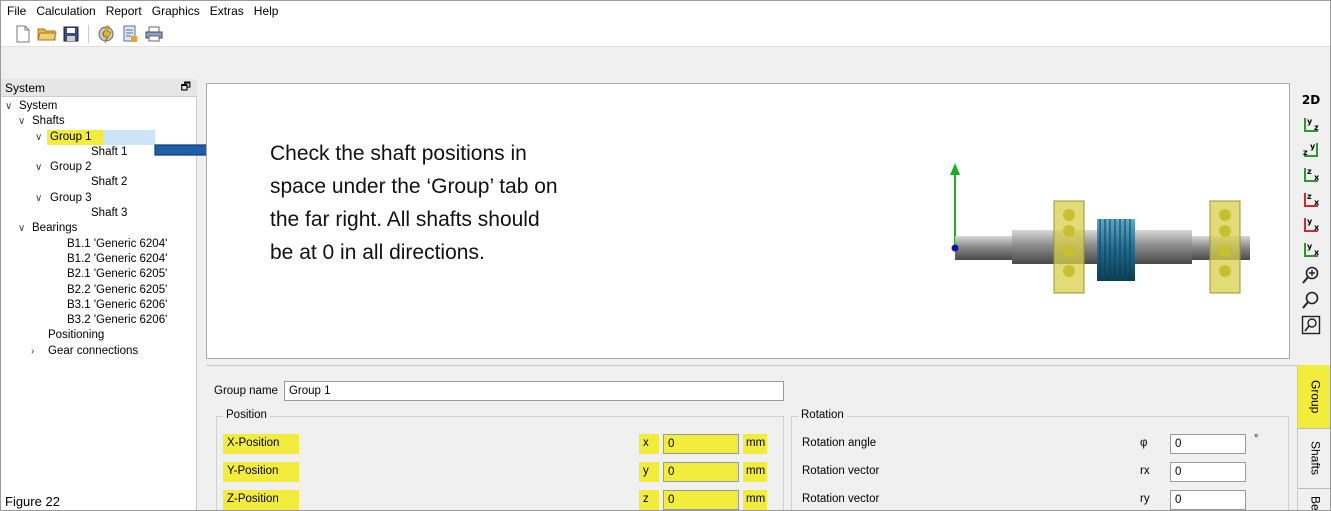 This screenshot has width=1331, height=511. Describe the element at coordinates (377, 252) in the screenshot. I see `annotation-line: be at 0 in all directions.` at that location.